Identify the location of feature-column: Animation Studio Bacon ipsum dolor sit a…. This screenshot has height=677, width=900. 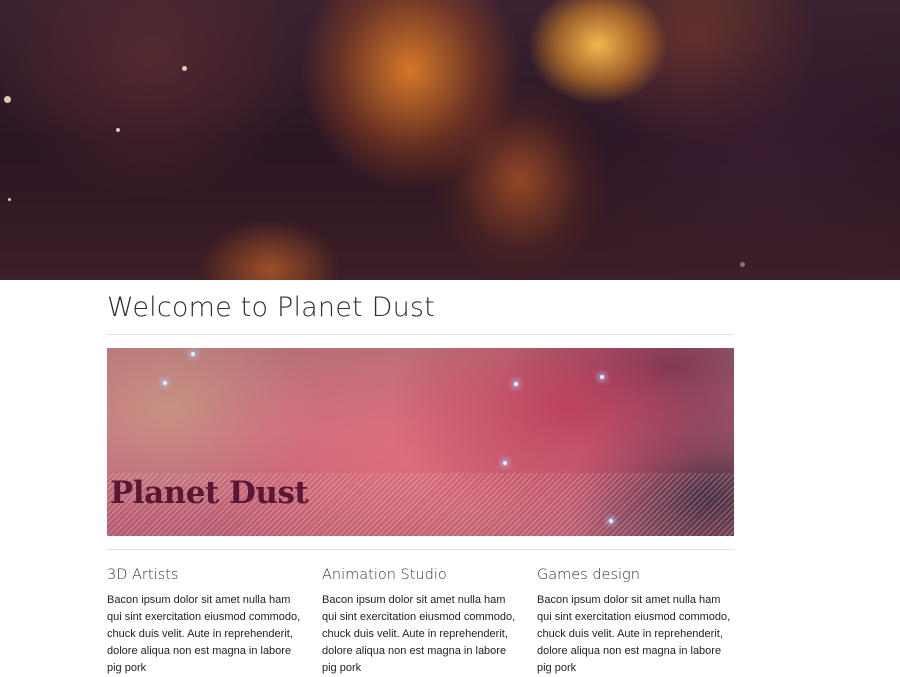
(420, 620).